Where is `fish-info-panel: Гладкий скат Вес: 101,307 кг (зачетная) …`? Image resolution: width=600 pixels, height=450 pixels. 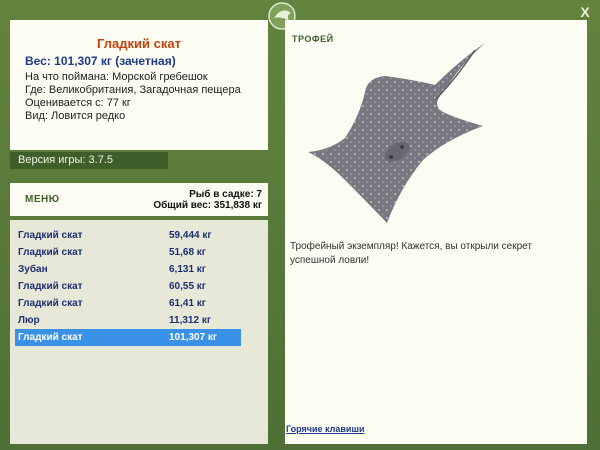
fish-info-panel: Гладкий скат Вес: 101,307 кг (зачетная) … is located at coordinates (139, 85).